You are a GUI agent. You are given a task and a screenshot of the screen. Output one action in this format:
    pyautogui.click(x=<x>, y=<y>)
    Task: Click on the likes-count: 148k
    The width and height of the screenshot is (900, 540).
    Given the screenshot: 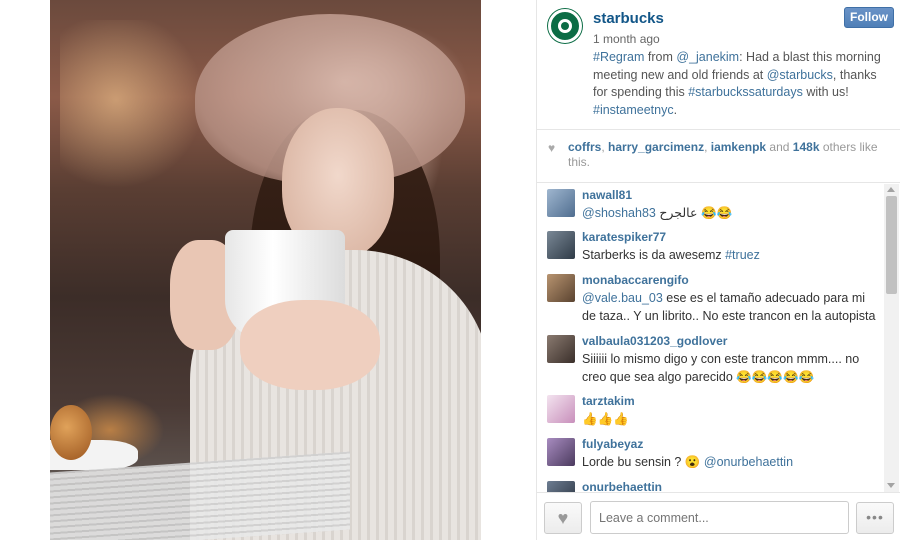 What is the action you would take?
    pyautogui.click(x=806, y=147)
    